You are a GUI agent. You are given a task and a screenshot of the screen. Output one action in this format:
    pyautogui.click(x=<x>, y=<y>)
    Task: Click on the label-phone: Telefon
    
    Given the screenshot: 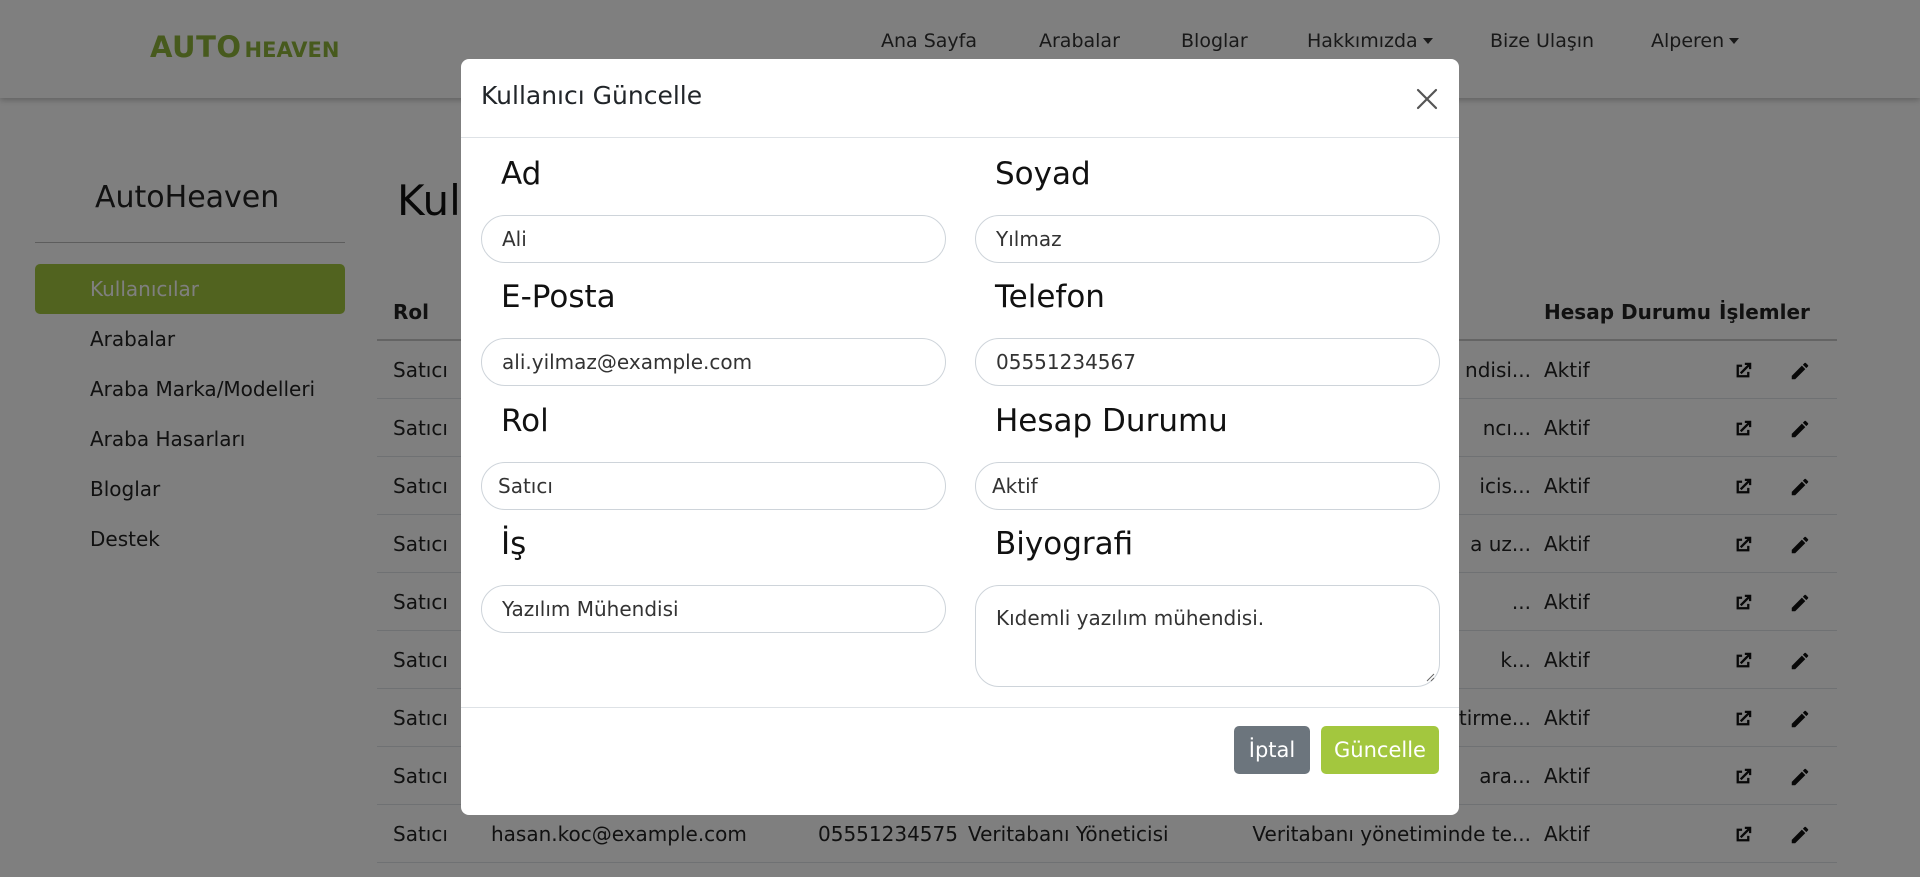 What is the action you would take?
    pyautogui.click(x=1050, y=297)
    